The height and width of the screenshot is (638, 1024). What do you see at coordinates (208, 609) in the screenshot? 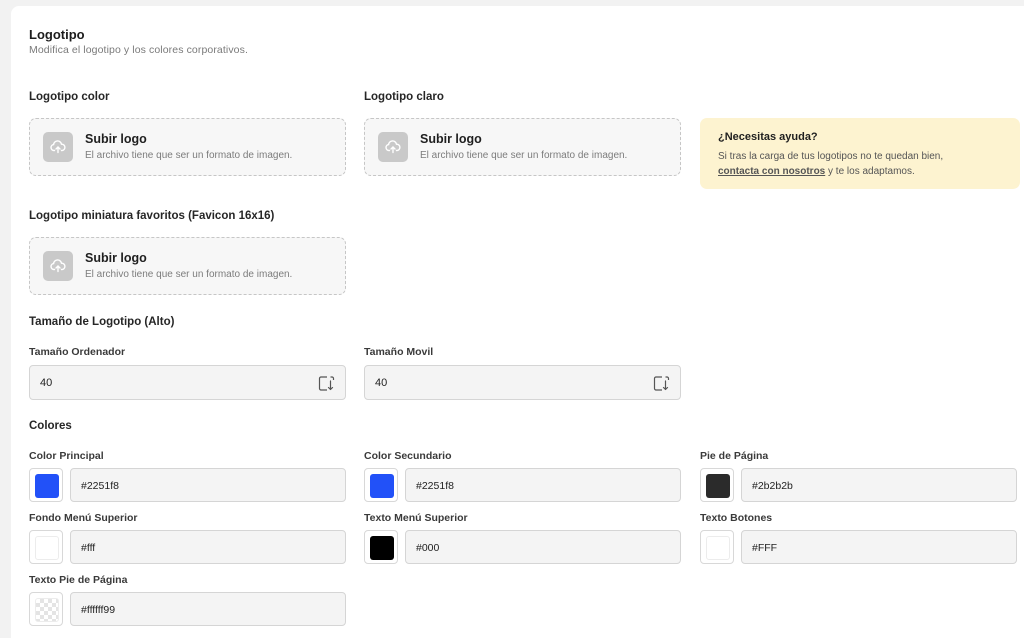
I see `color-input-texto-pie: #ffffff99` at bounding box center [208, 609].